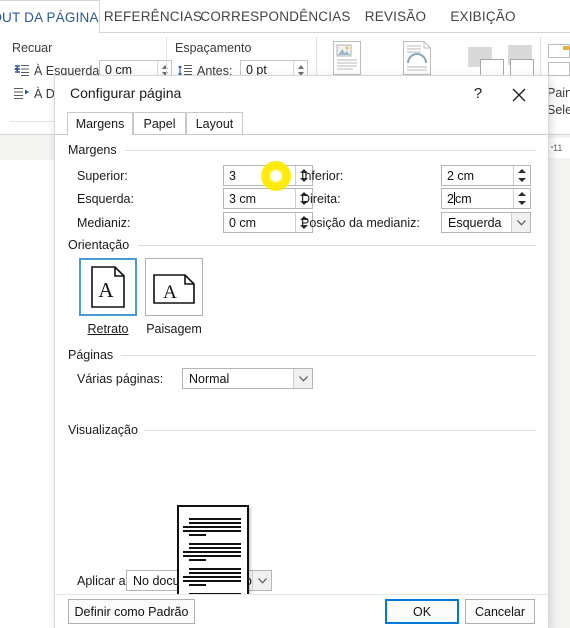 The width and height of the screenshot is (570, 628). What do you see at coordinates (321, 199) in the screenshot?
I see `label-direita: Direita:` at bounding box center [321, 199].